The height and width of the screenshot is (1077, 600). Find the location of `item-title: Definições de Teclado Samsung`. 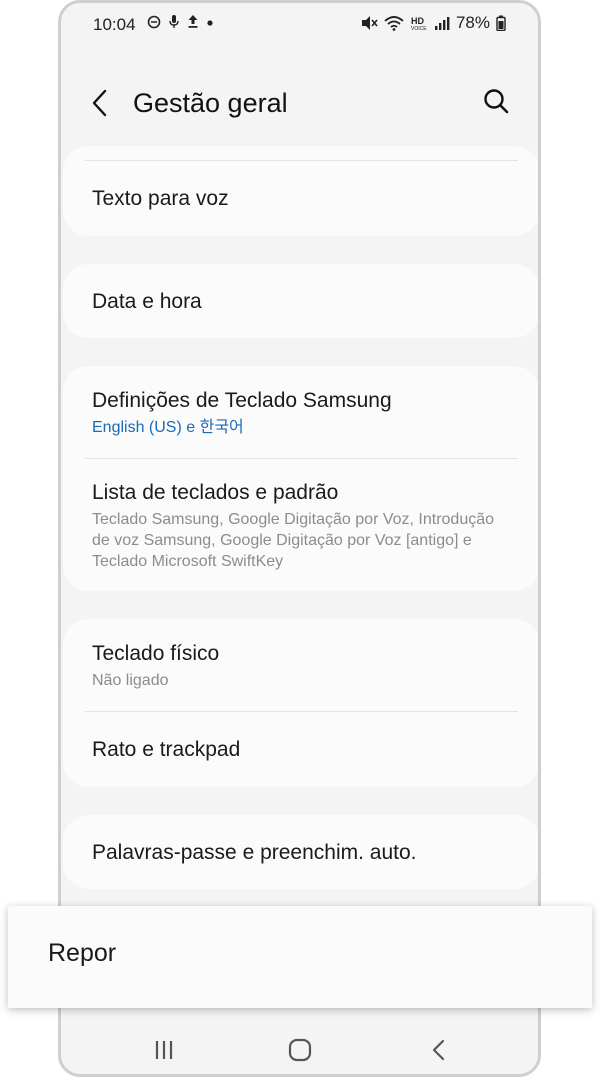

item-title: Definições de Teclado Samsung is located at coordinates (242, 400).